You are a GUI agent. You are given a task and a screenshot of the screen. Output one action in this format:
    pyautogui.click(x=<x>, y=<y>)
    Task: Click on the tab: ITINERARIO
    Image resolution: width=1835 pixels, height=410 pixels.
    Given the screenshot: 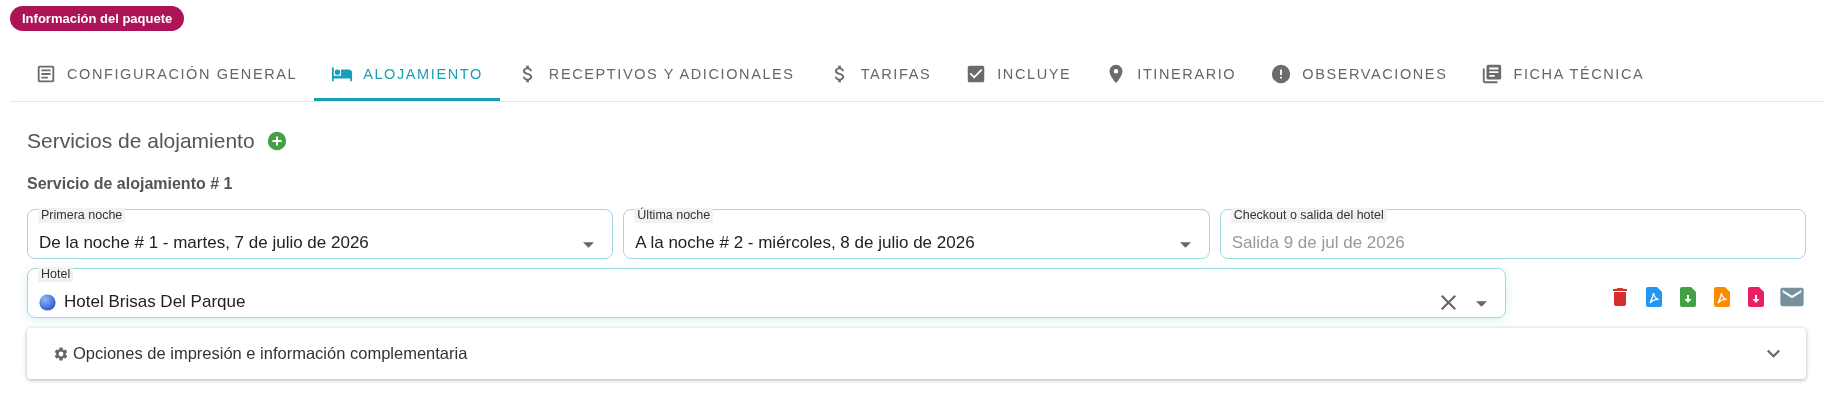 What is the action you would take?
    pyautogui.click(x=1171, y=75)
    